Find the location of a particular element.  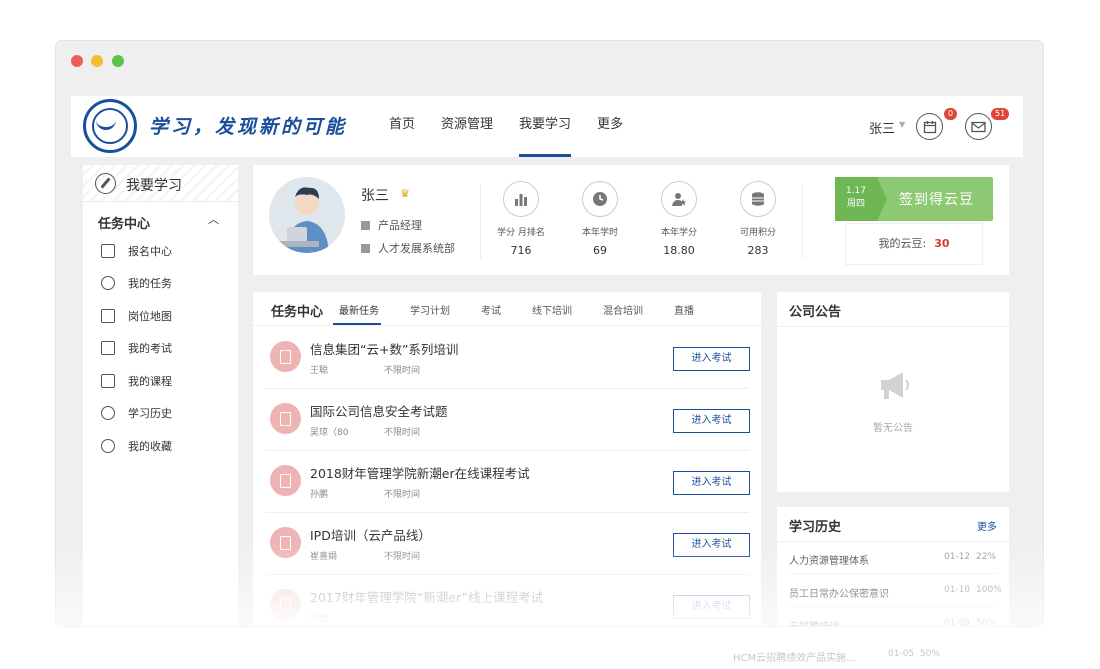

sidebar-item-my-exams: 我的考试 is located at coordinates (136, 348).